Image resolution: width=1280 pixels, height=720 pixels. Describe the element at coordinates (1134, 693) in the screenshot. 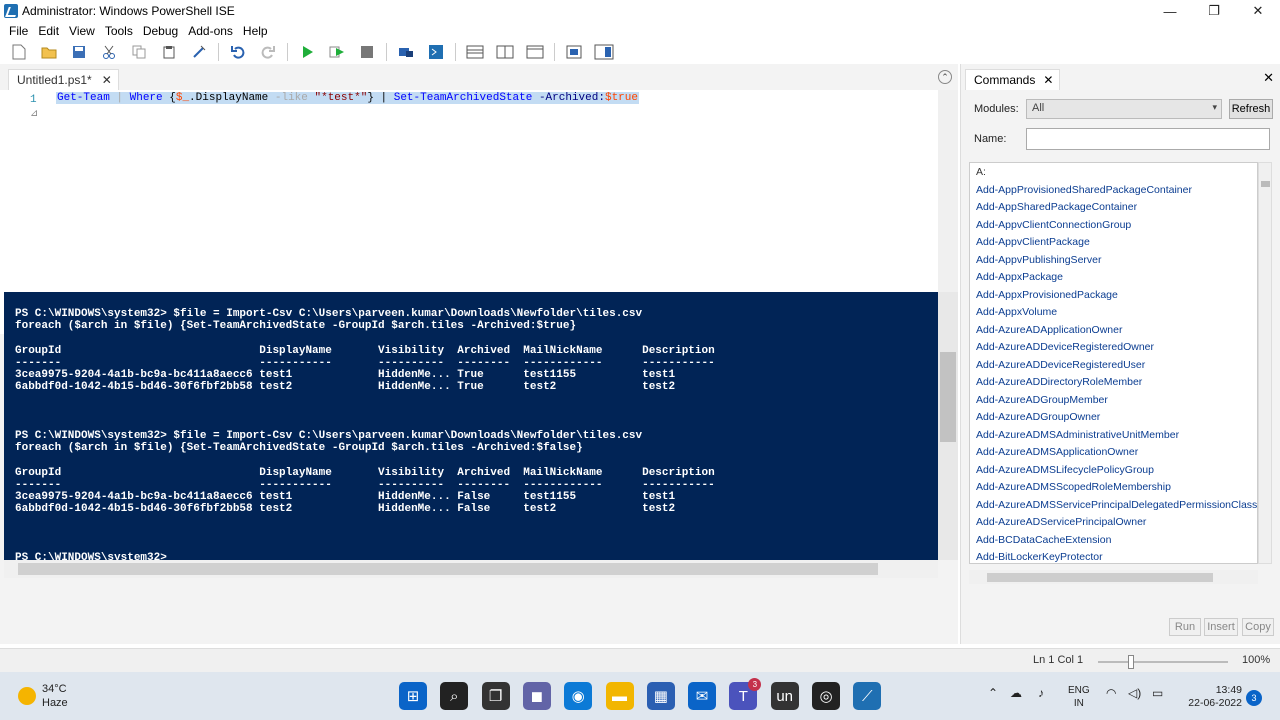

I see `volume-icon: ◁)` at that location.